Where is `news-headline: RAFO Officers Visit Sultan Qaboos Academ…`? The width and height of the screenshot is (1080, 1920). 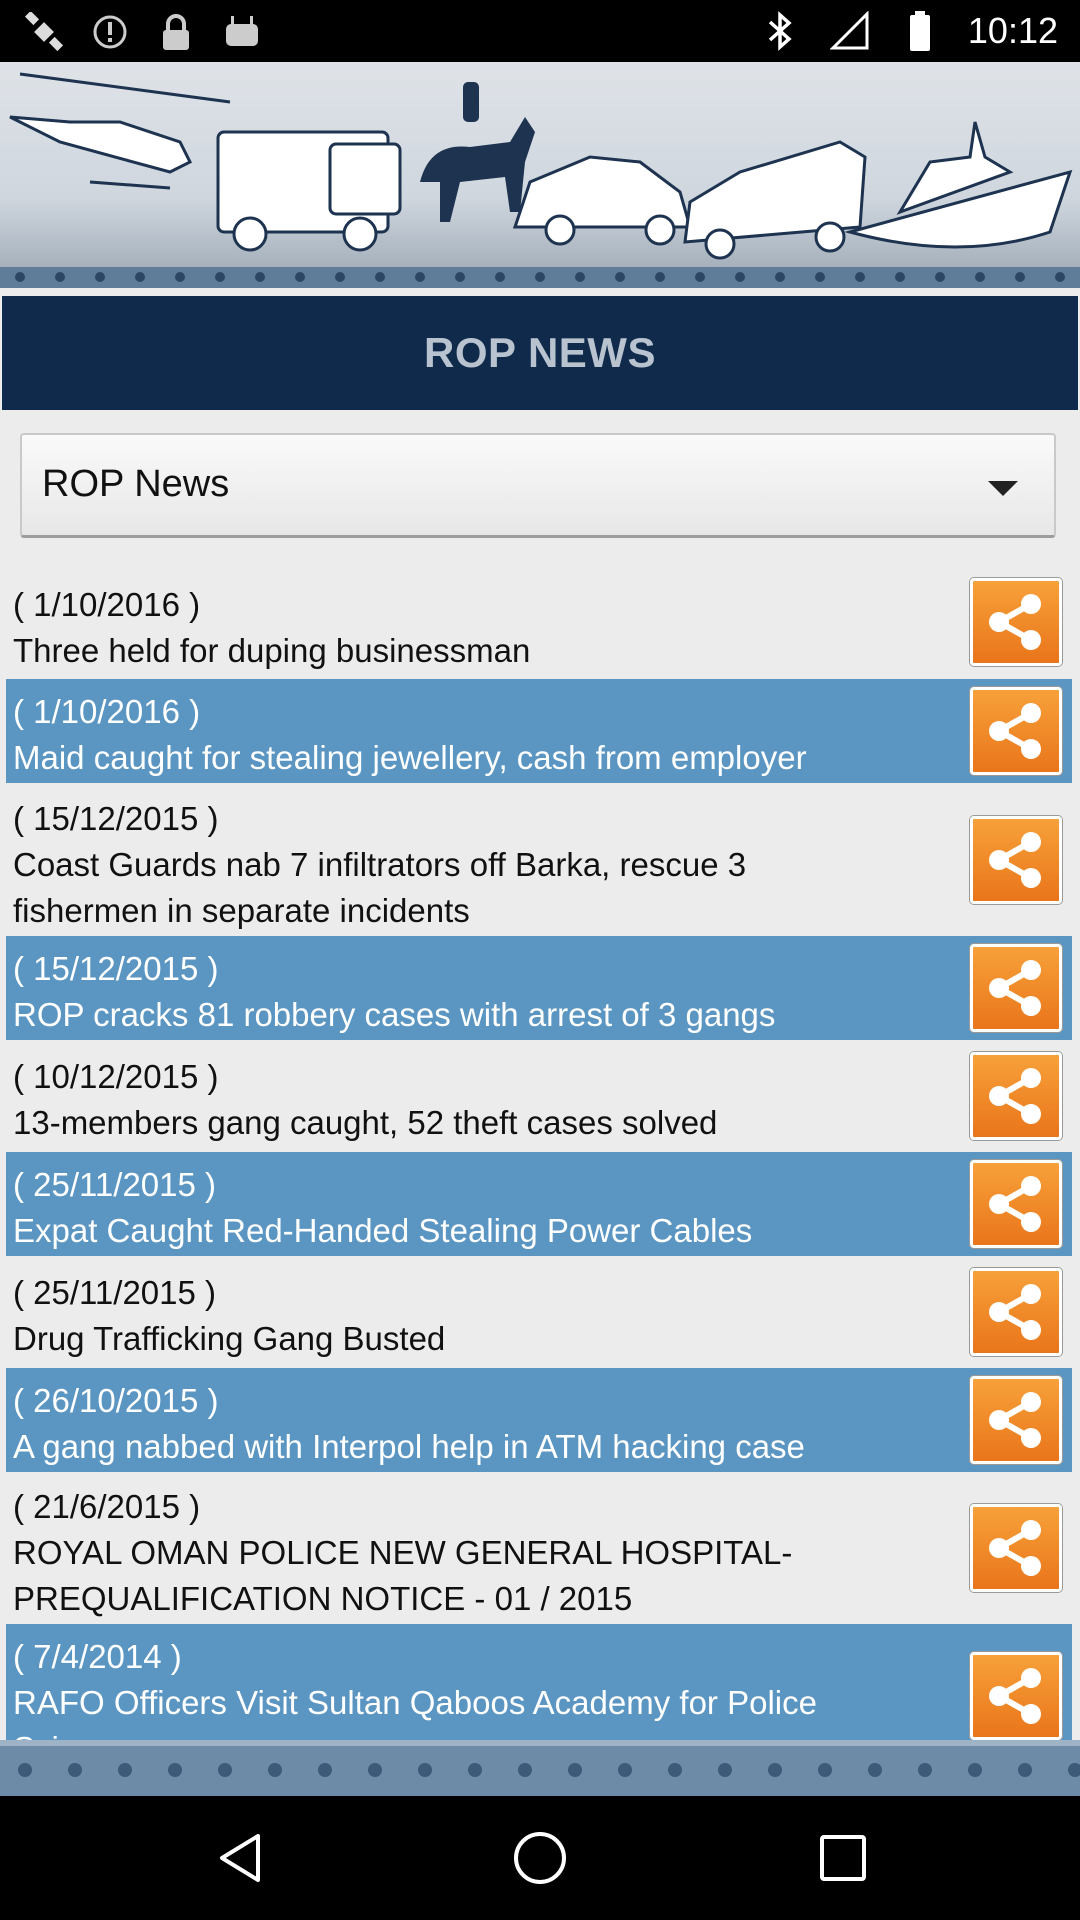 news-headline: RAFO Officers Visit Sultan Qaboos Academ… is located at coordinates (415, 1702).